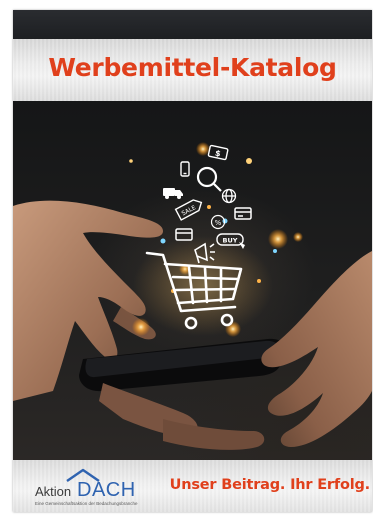  I want to click on sale-tag-icon: SALE, so click(188, 210).